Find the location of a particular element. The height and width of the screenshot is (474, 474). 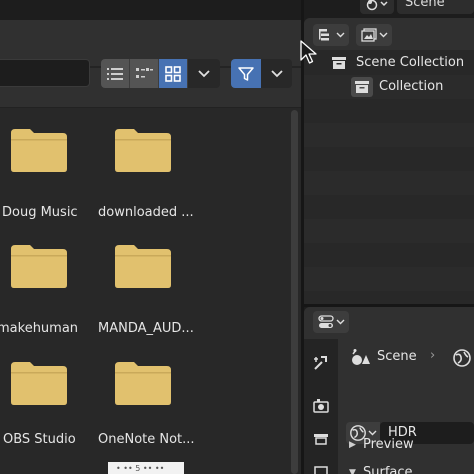

outliner-row-label: Collection is located at coordinates (411, 86).